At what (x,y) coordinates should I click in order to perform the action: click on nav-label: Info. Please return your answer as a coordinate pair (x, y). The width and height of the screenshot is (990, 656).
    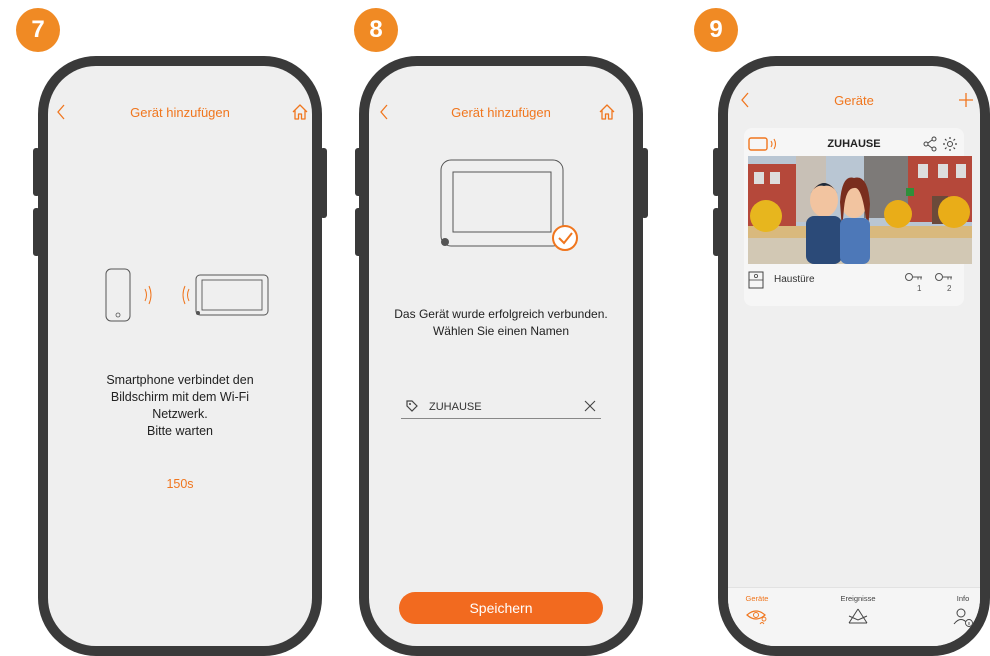
    Looking at the image, I should click on (963, 598).